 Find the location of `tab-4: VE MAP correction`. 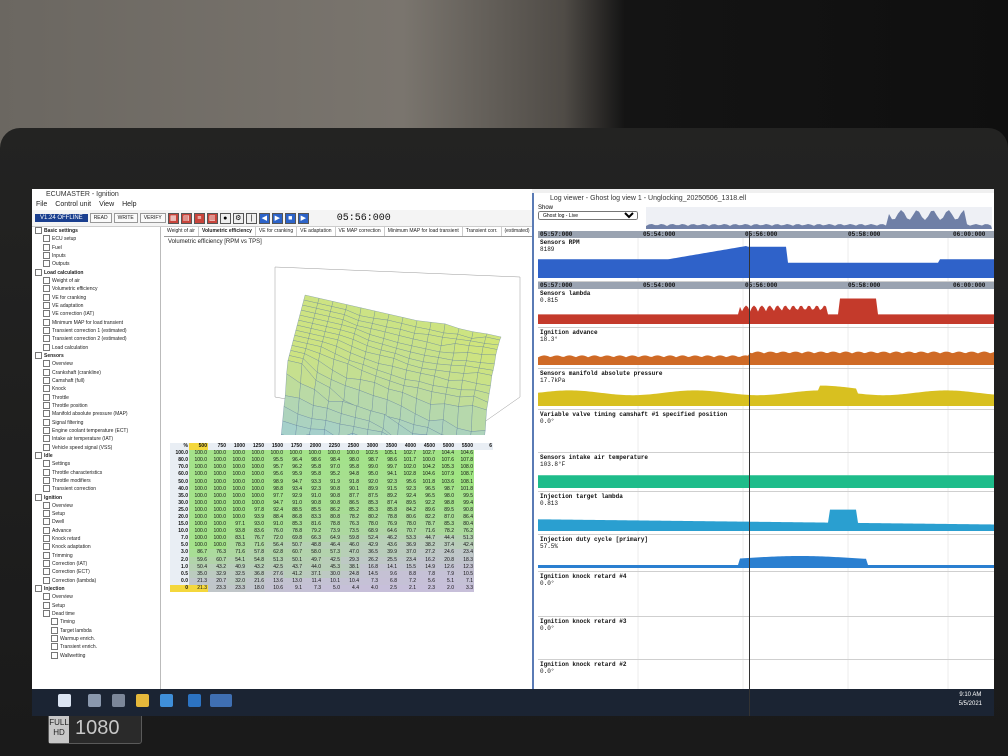

tab-4: VE MAP correction is located at coordinates (360, 231).